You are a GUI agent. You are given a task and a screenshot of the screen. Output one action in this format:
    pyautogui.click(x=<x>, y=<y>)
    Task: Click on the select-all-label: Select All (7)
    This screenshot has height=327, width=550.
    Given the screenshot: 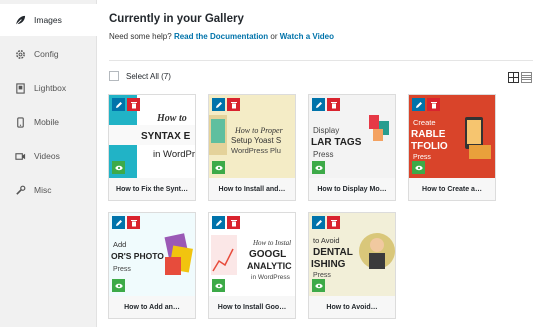 What is the action you would take?
    pyautogui.click(x=148, y=76)
    